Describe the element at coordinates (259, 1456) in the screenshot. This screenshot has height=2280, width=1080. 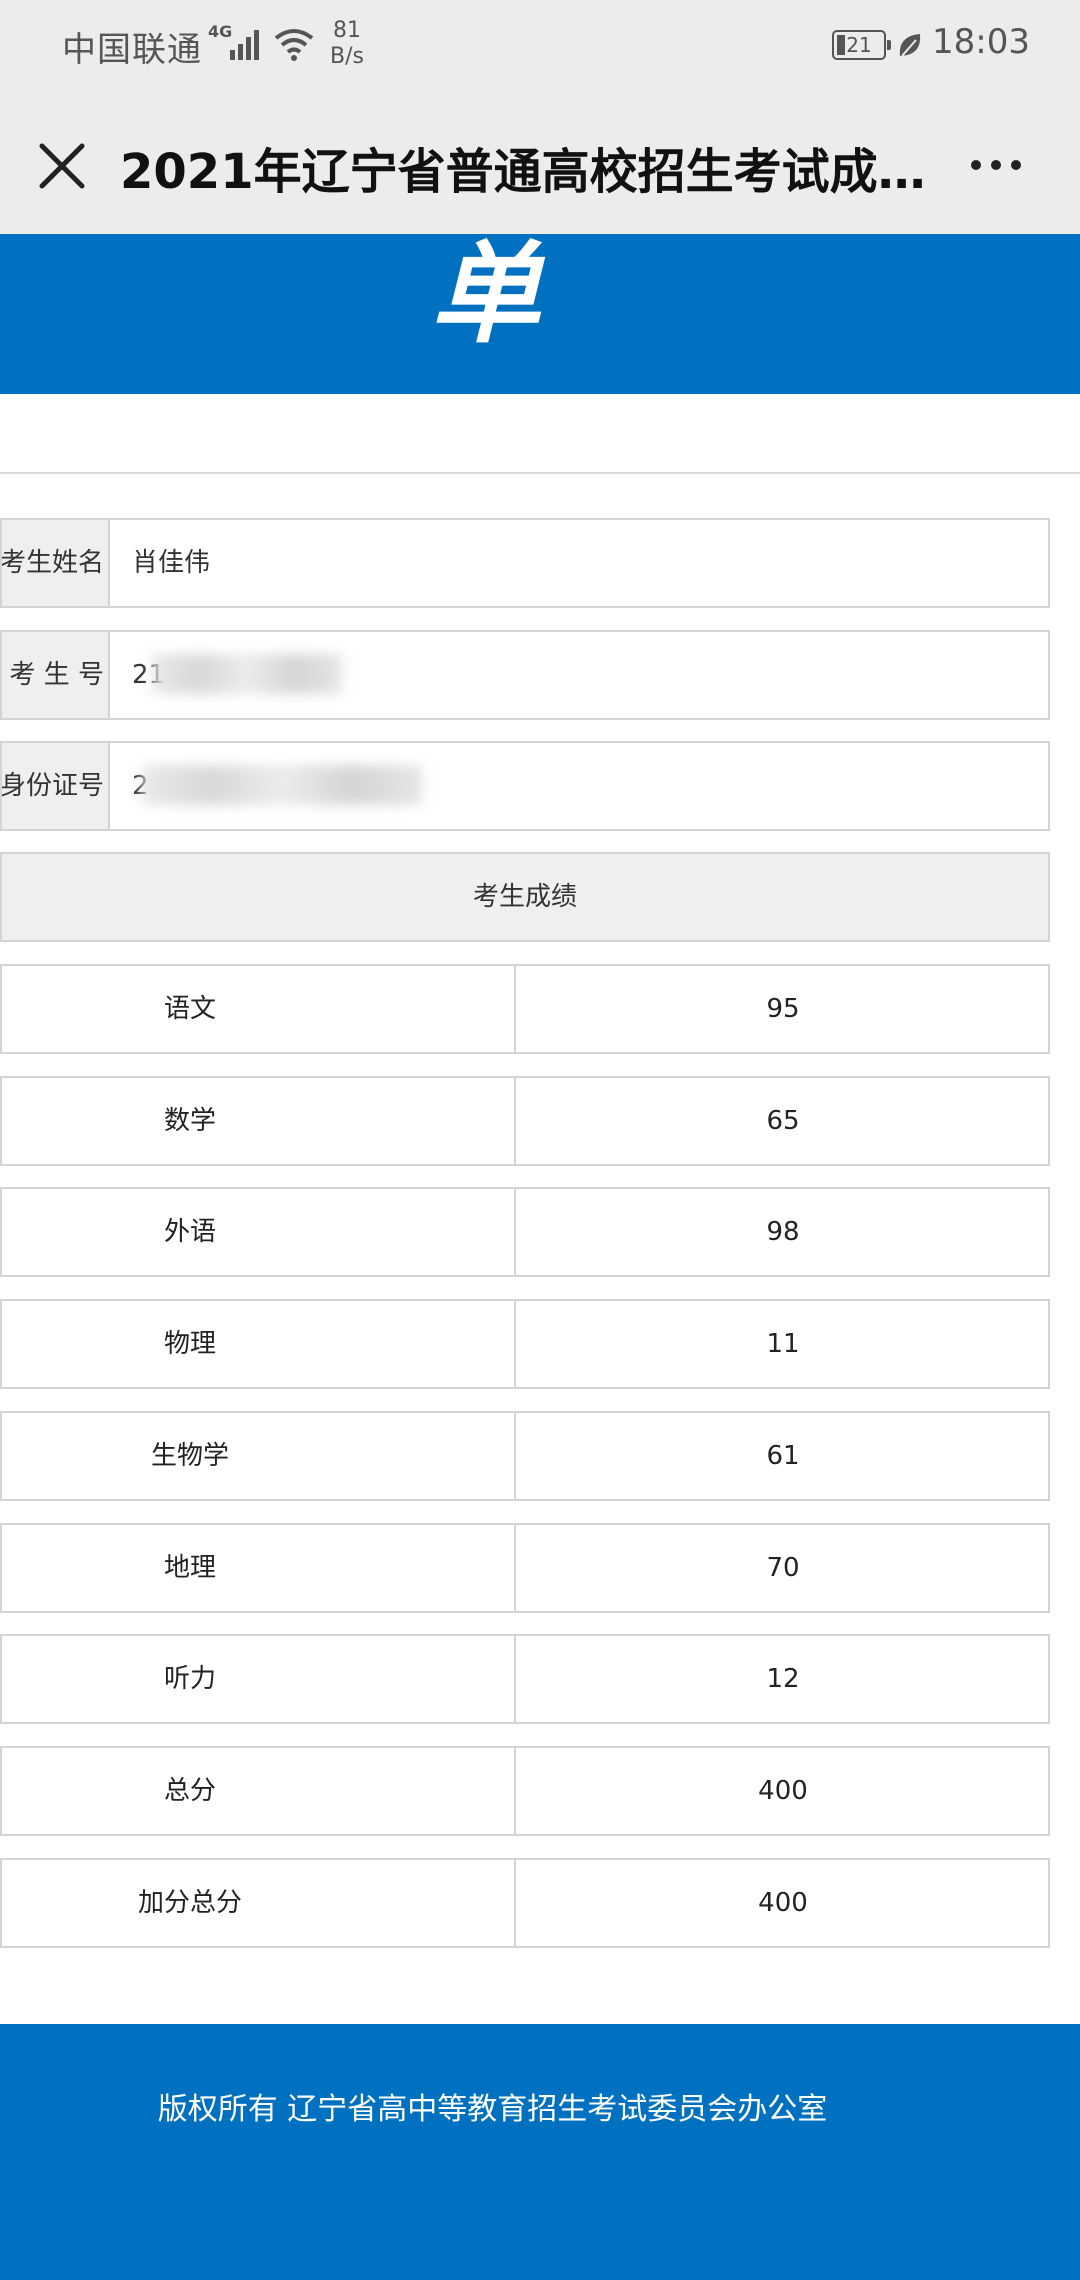
I see `subject-cell: 生物学` at that location.